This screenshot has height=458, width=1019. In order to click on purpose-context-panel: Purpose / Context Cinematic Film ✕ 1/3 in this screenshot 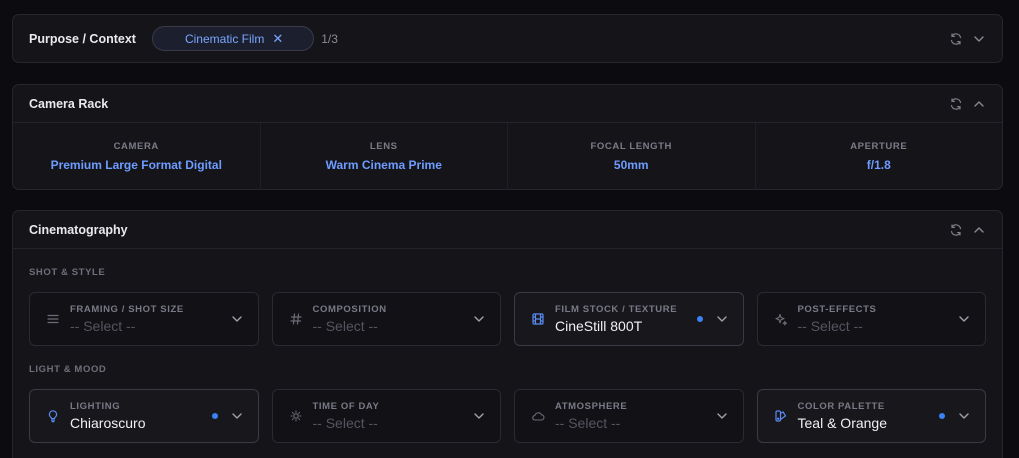, I will do `click(507, 38)`.